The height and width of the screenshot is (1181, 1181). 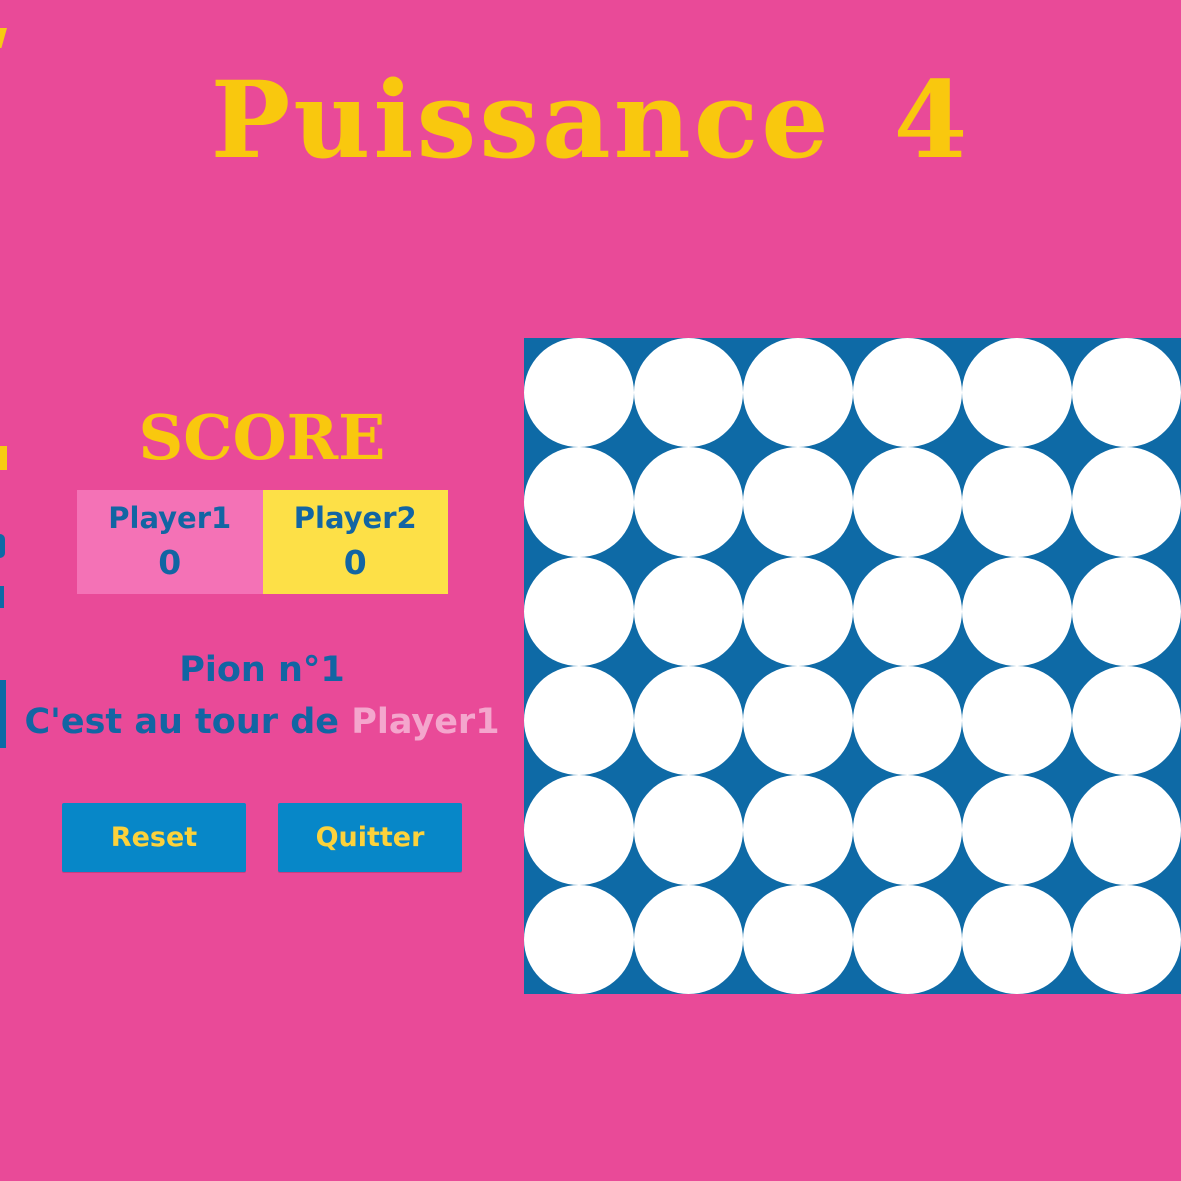 I want to click on player2-name: Player2, so click(x=355, y=518).